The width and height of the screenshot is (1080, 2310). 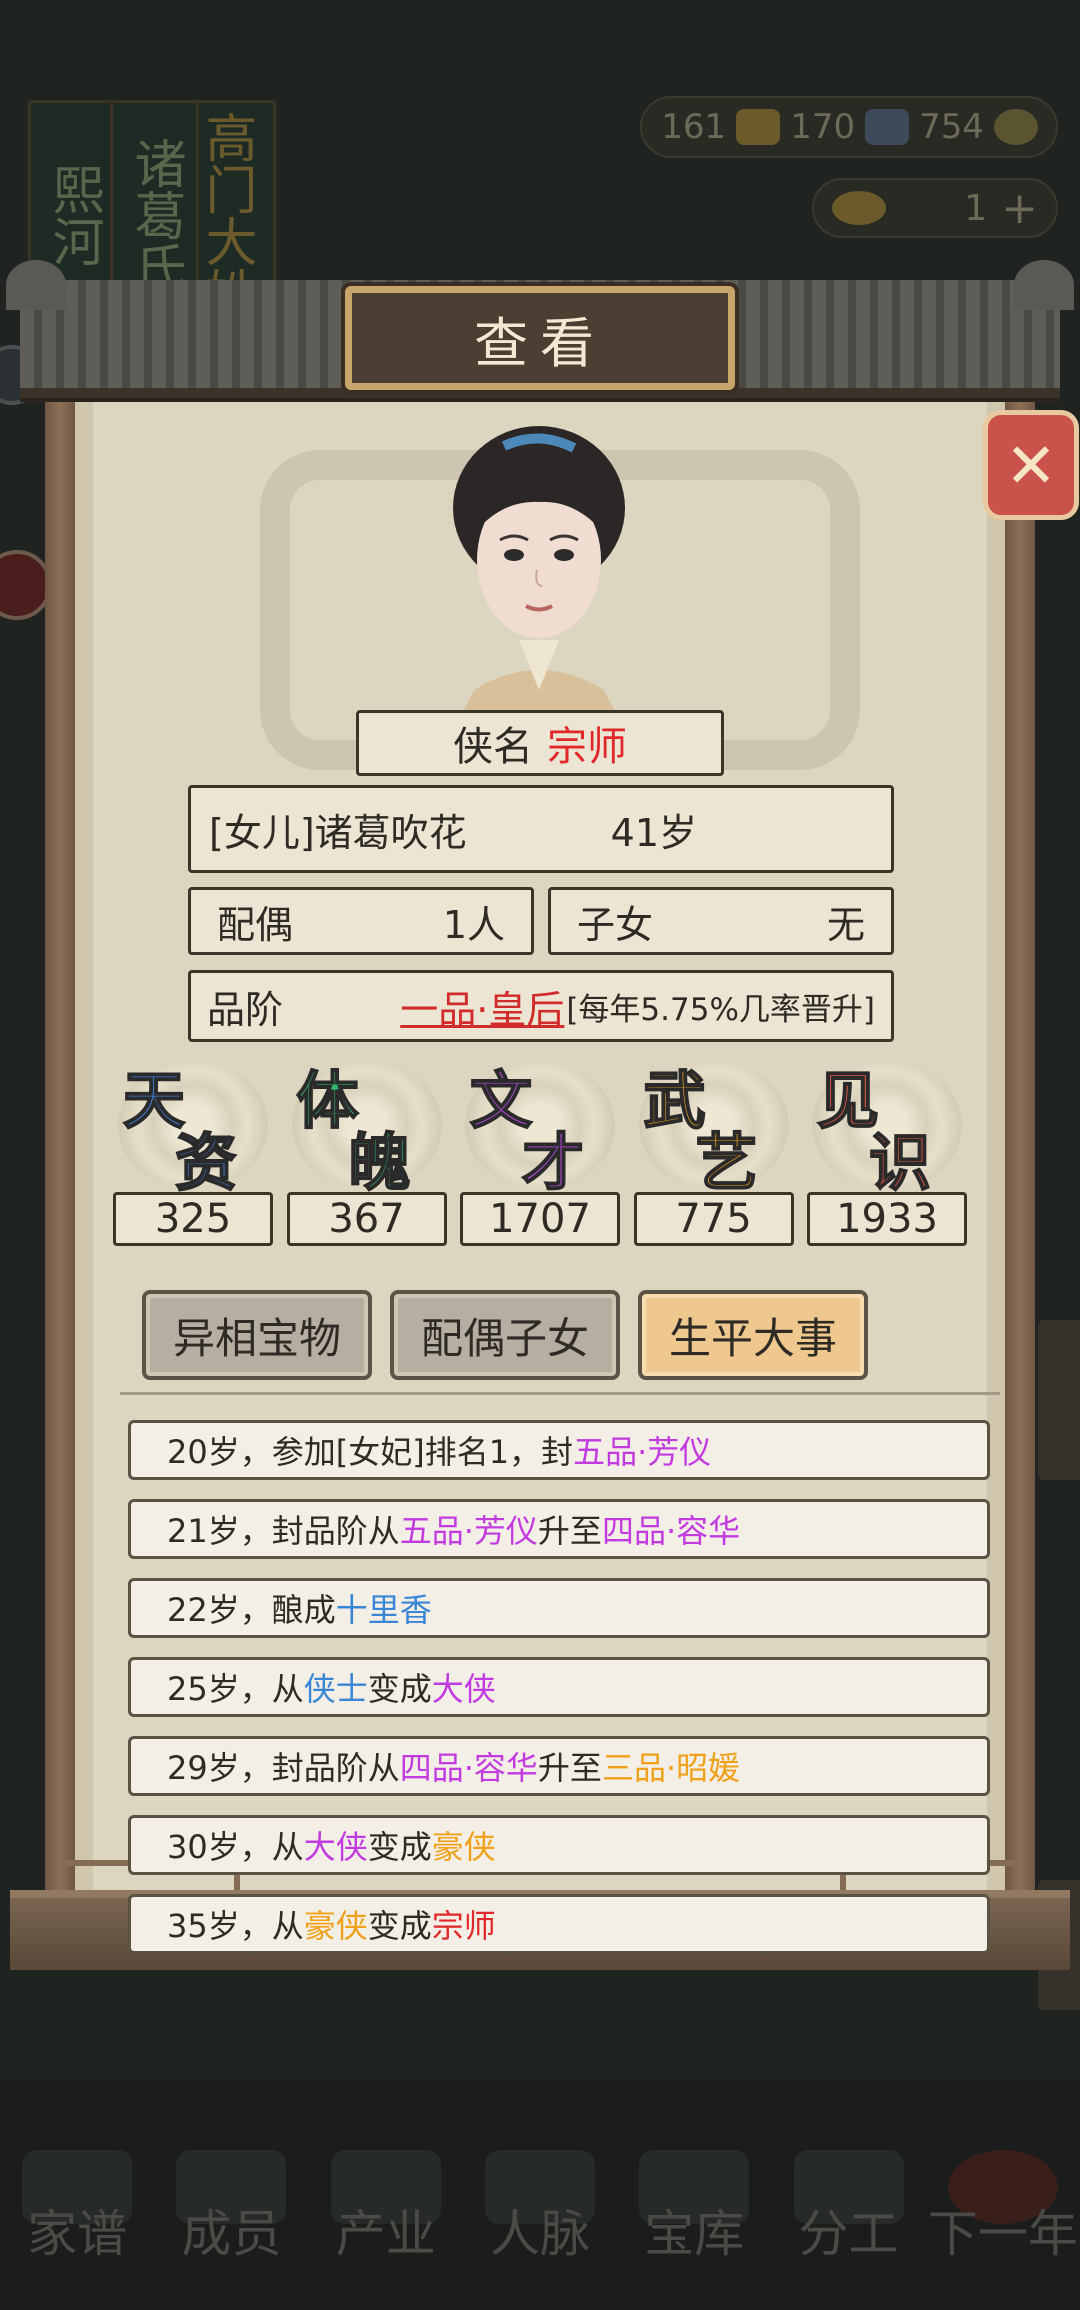 I want to click on stat-talent-glyph: 资, so click(x=206, y=1162).